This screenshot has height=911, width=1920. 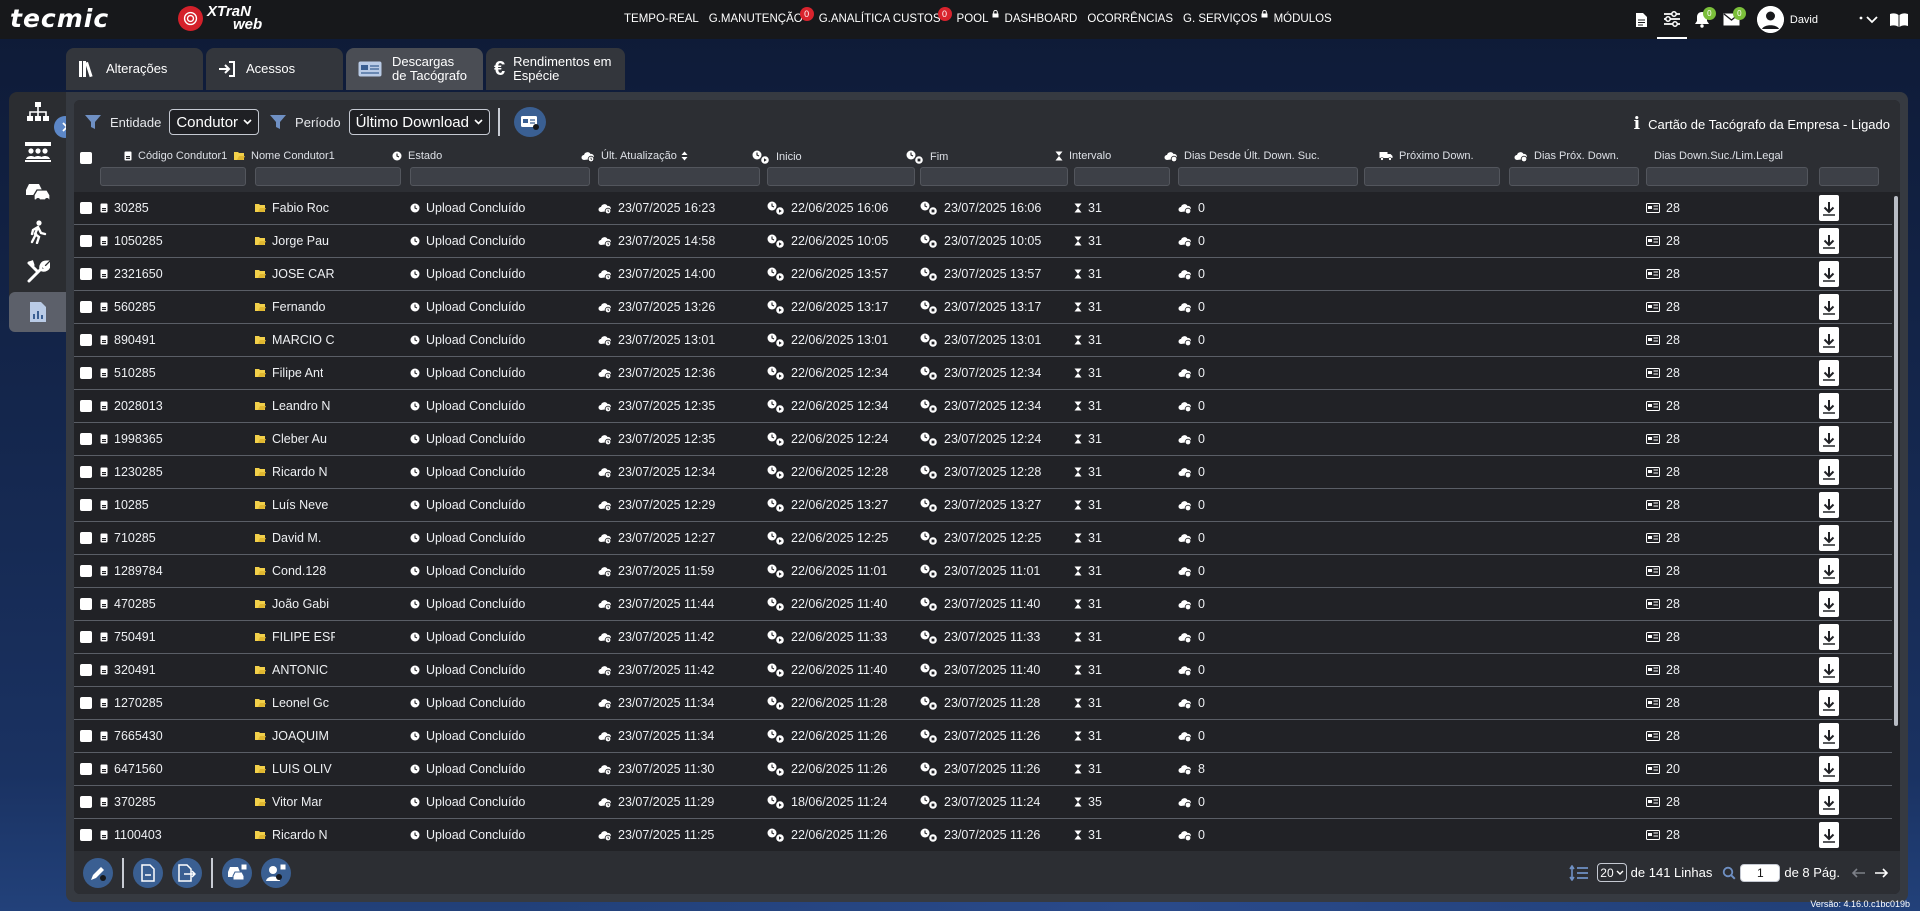 I want to click on company-card-button, so click(x=529, y=122).